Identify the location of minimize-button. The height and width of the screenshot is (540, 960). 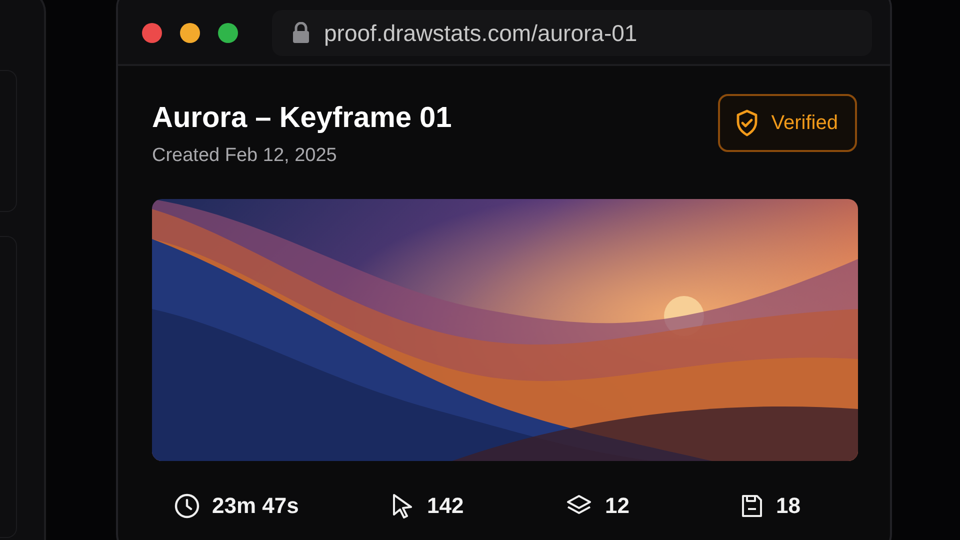
(190, 33).